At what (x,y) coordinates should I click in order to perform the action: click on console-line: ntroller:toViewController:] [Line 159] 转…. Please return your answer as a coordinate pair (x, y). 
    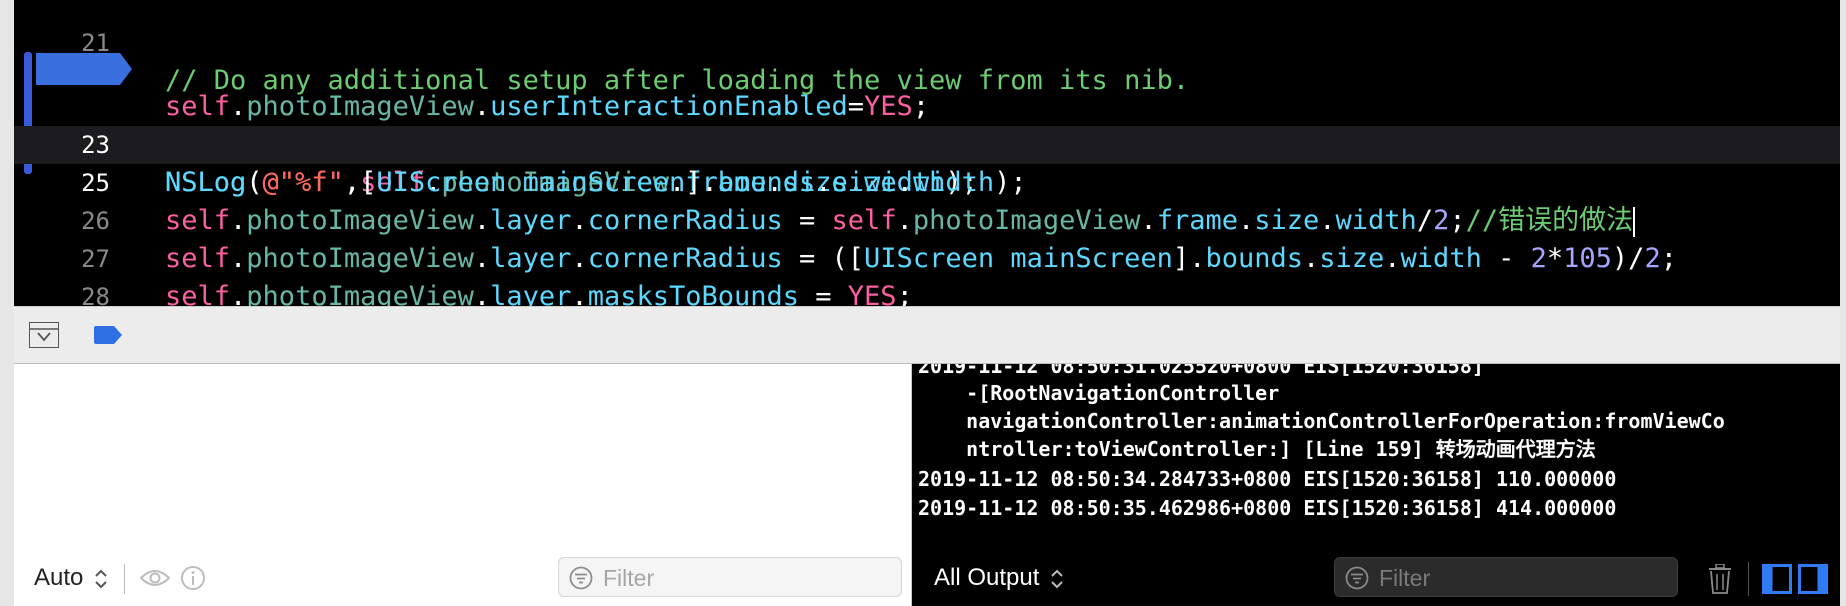
    Looking at the image, I should click on (1257, 449).